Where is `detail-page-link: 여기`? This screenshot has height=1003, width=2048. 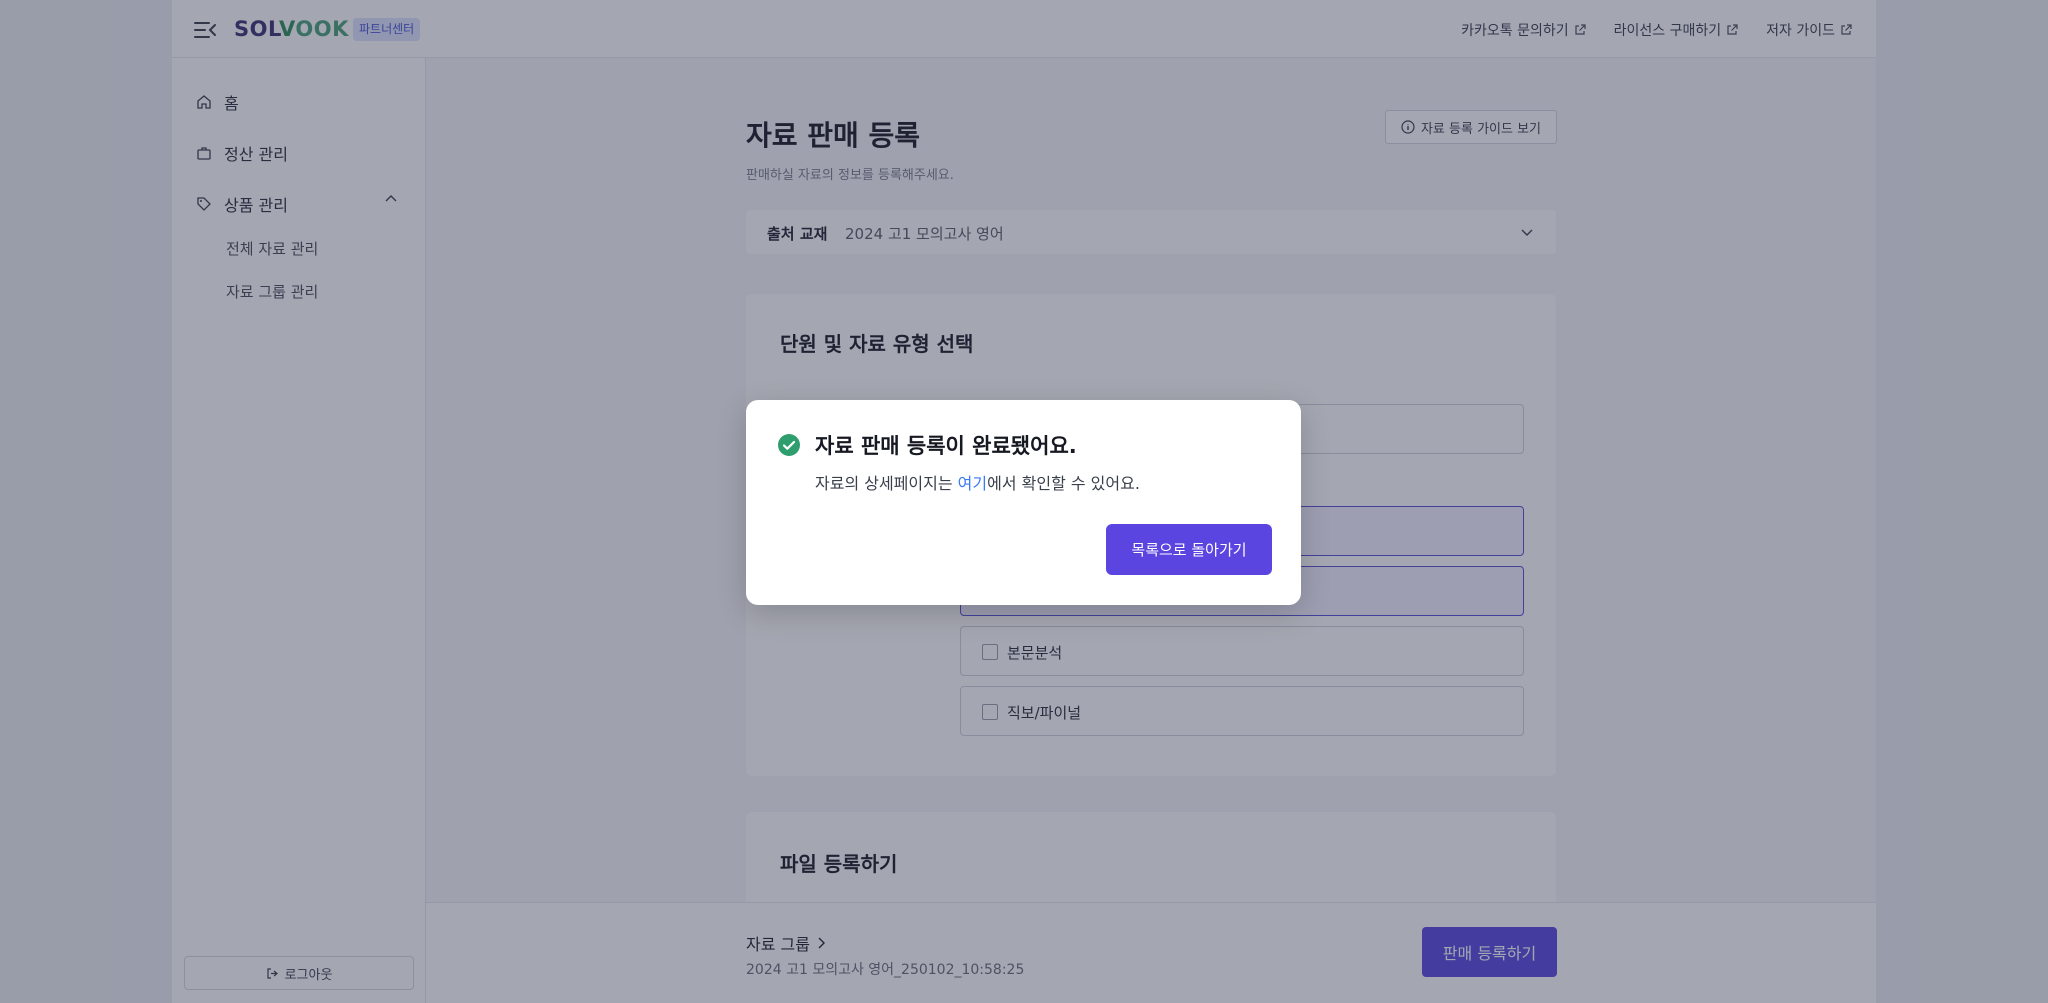
detail-page-link: 여기 is located at coordinates (972, 483).